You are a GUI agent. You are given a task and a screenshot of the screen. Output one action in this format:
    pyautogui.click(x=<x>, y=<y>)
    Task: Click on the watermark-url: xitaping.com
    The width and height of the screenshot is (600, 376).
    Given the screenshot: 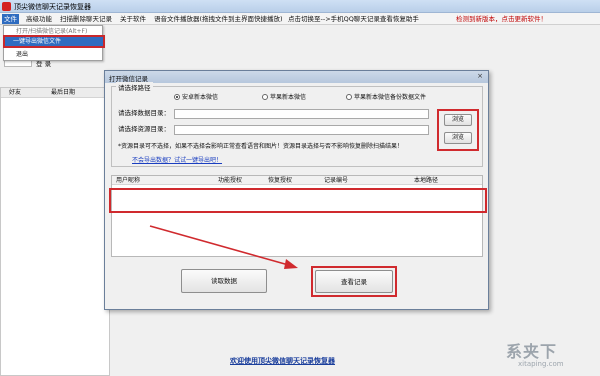 What is the action you would take?
    pyautogui.click(x=541, y=364)
    